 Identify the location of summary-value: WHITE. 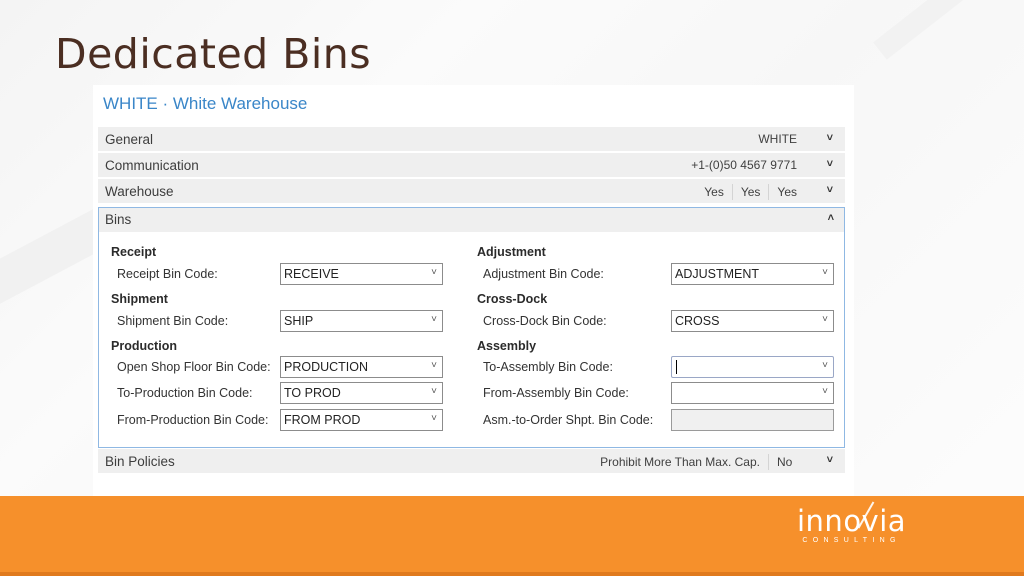
(777, 139).